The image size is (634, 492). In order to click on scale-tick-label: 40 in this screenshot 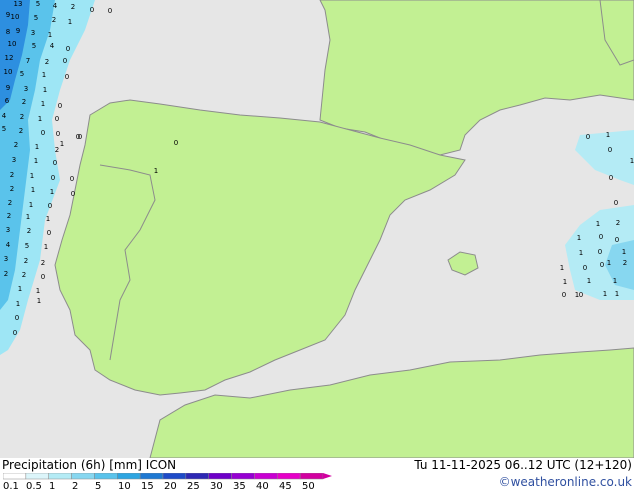, I will do `click(262, 486)`.